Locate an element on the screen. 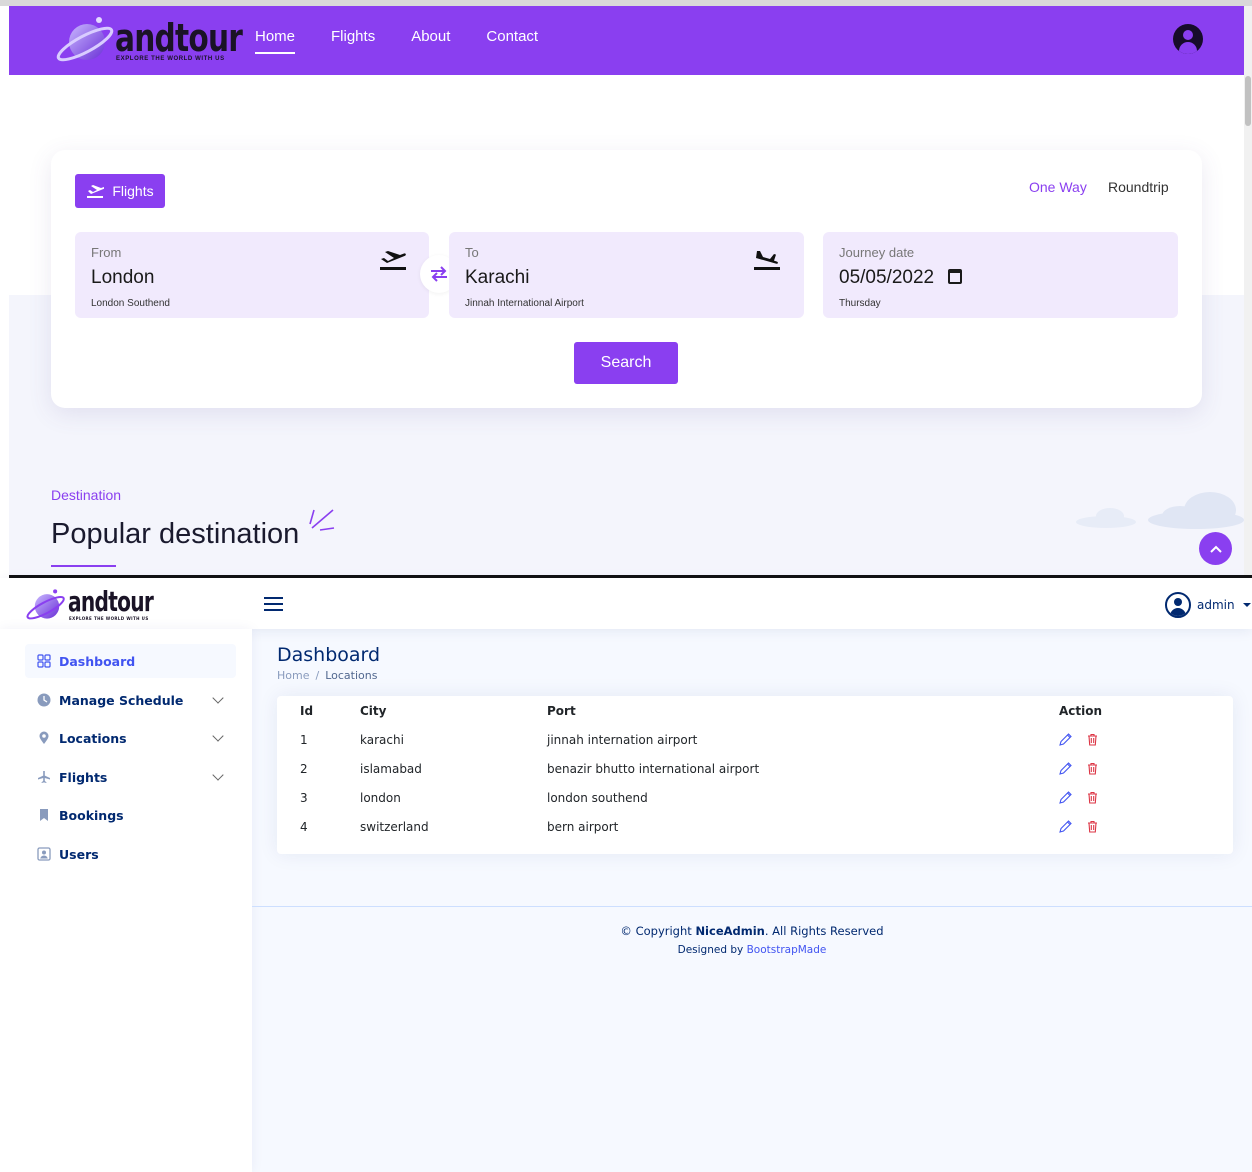 The height and width of the screenshot is (1172, 1252). admin-header: andtour EXPLORE THE WORLD WITH US admin is located at coordinates (626, 603).